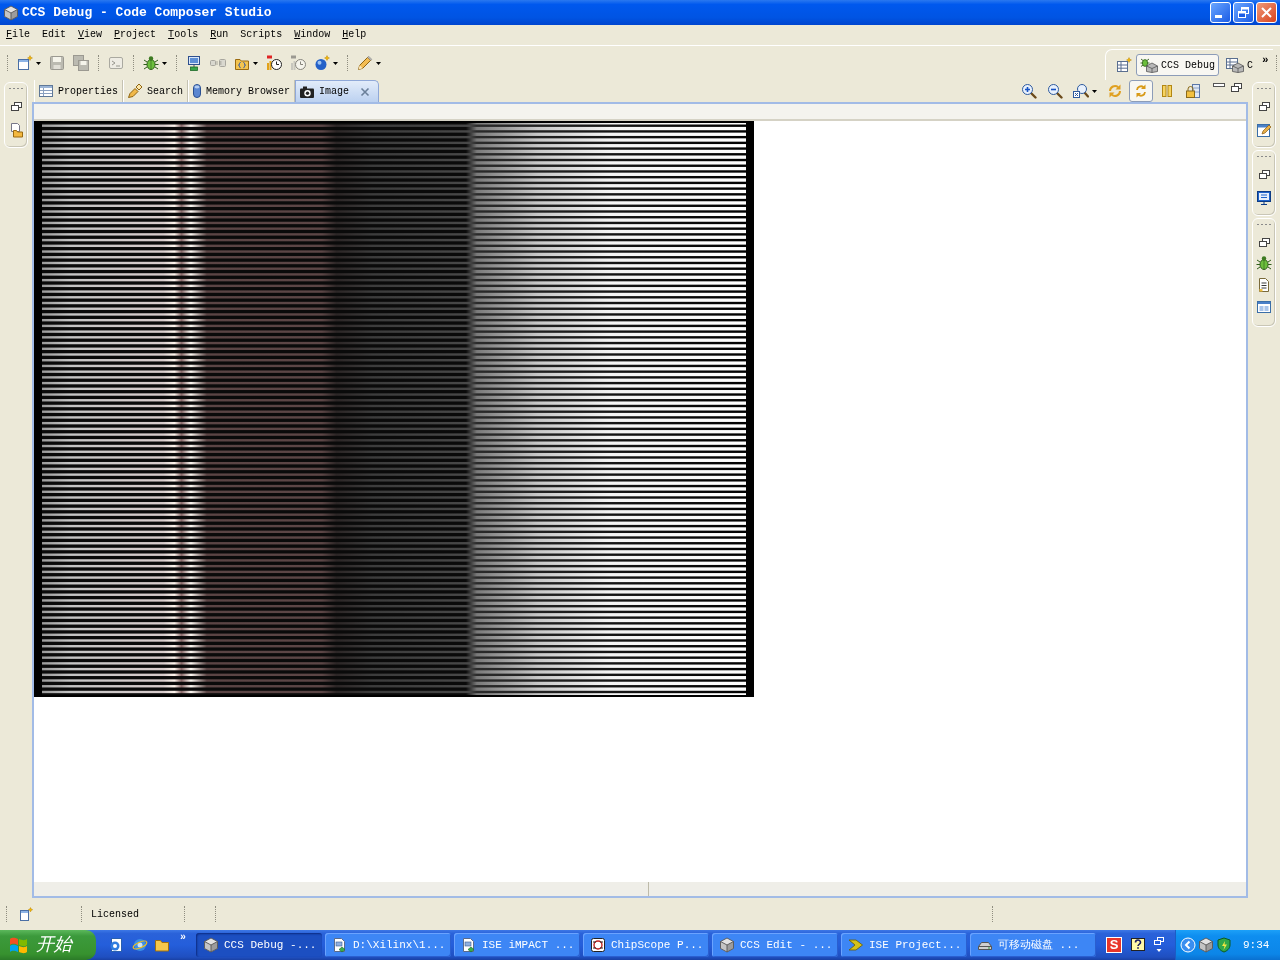 This screenshot has height=960, width=1280. What do you see at coordinates (1177, 65) in the screenshot?
I see `perspective-button: CCS Debug` at bounding box center [1177, 65].